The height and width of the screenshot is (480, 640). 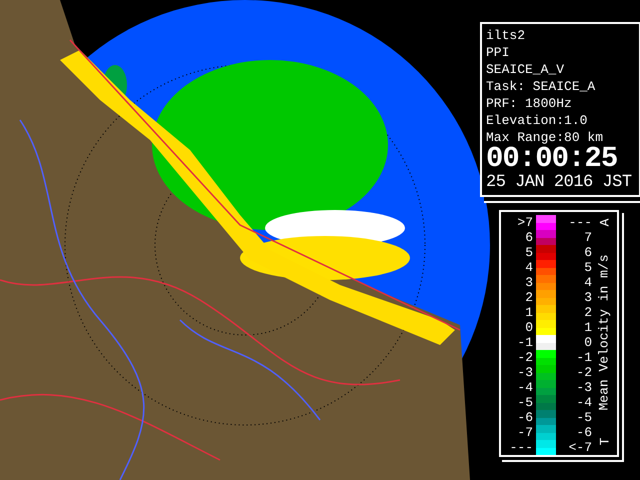 I want to click on info-text: PRF: 1800Hz, so click(x=529, y=103).